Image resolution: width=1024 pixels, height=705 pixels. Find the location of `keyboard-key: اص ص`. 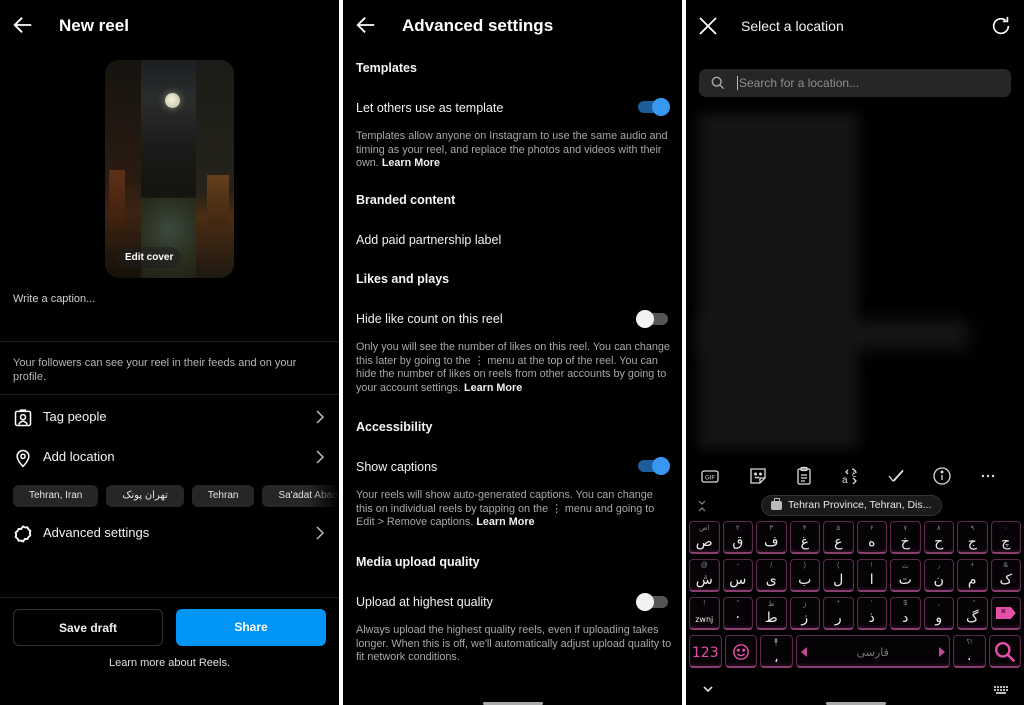

keyboard-key: اص ص is located at coordinates (704, 537).